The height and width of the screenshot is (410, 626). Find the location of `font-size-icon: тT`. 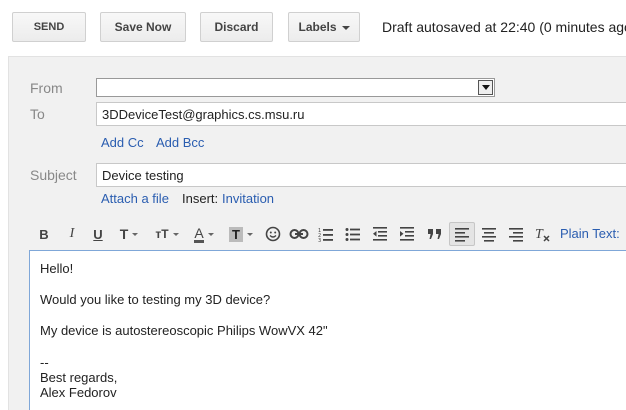

font-size-icon: тT is located at coordinates (167, 234).